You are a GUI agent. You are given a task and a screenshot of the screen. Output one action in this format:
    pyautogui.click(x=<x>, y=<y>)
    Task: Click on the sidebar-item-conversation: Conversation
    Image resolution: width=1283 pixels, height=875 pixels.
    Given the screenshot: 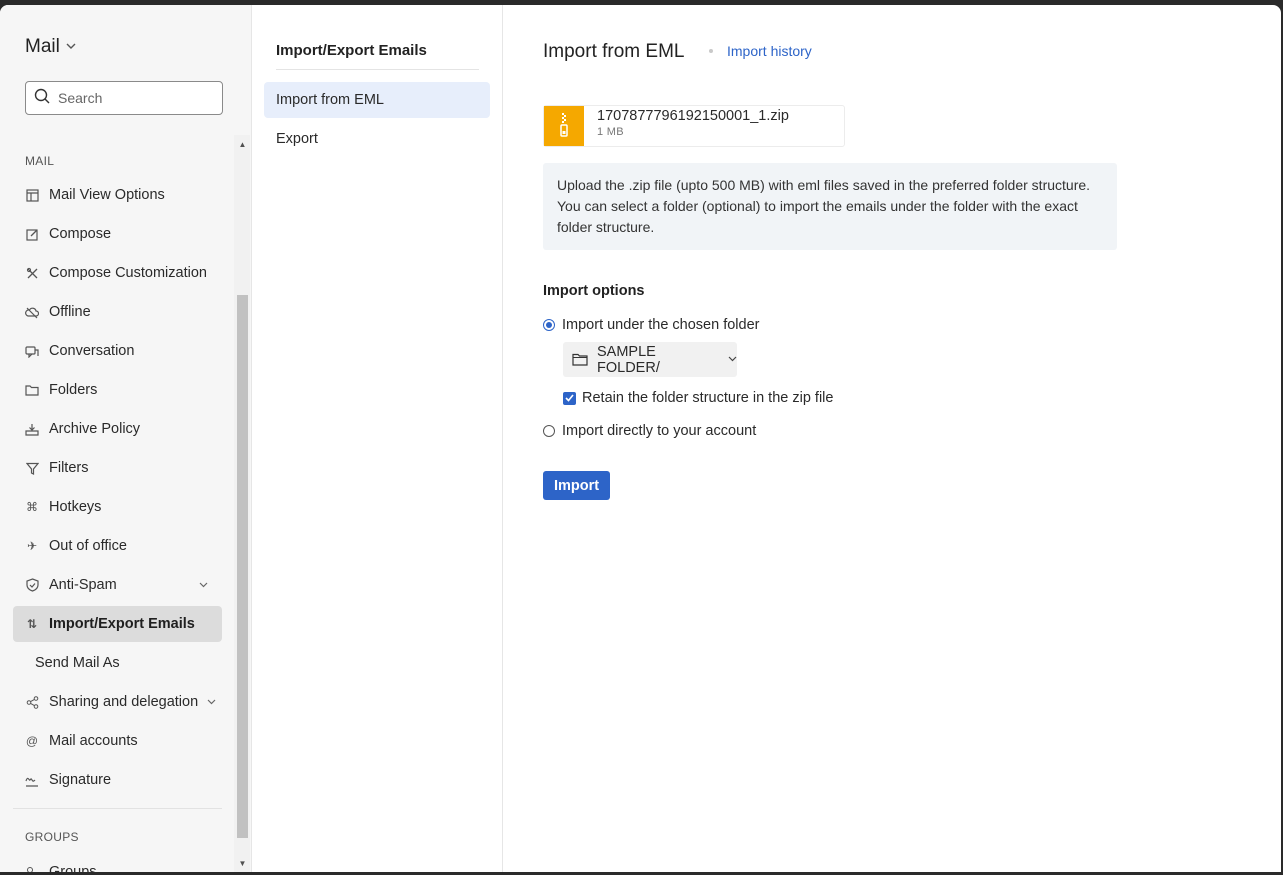 What is the action you would take?
    pyautogui.click(x=117, y=351)
    